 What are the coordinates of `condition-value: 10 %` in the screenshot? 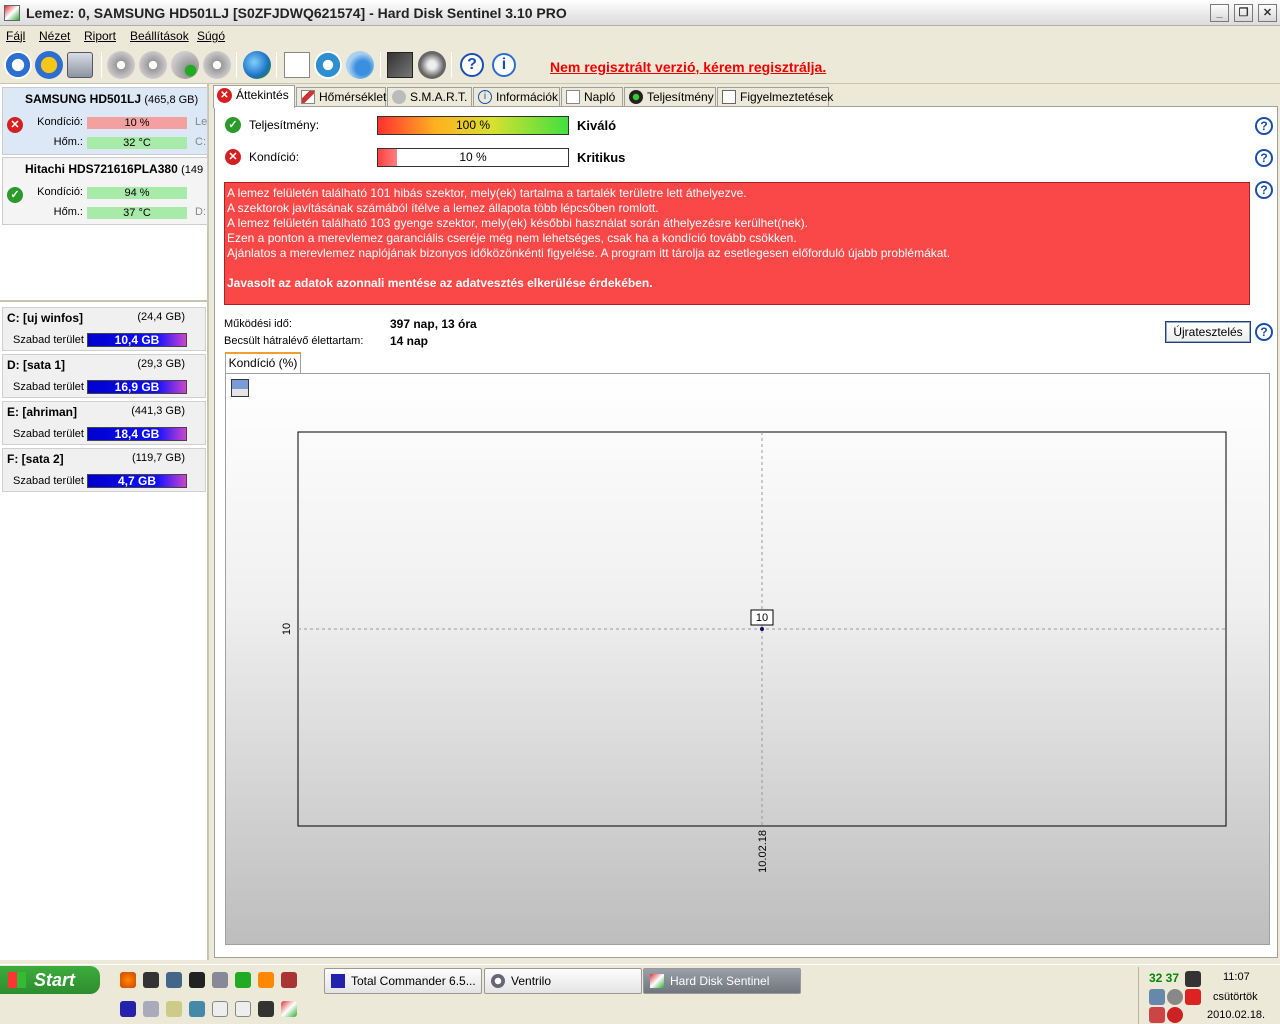 It's located at (473, 157).